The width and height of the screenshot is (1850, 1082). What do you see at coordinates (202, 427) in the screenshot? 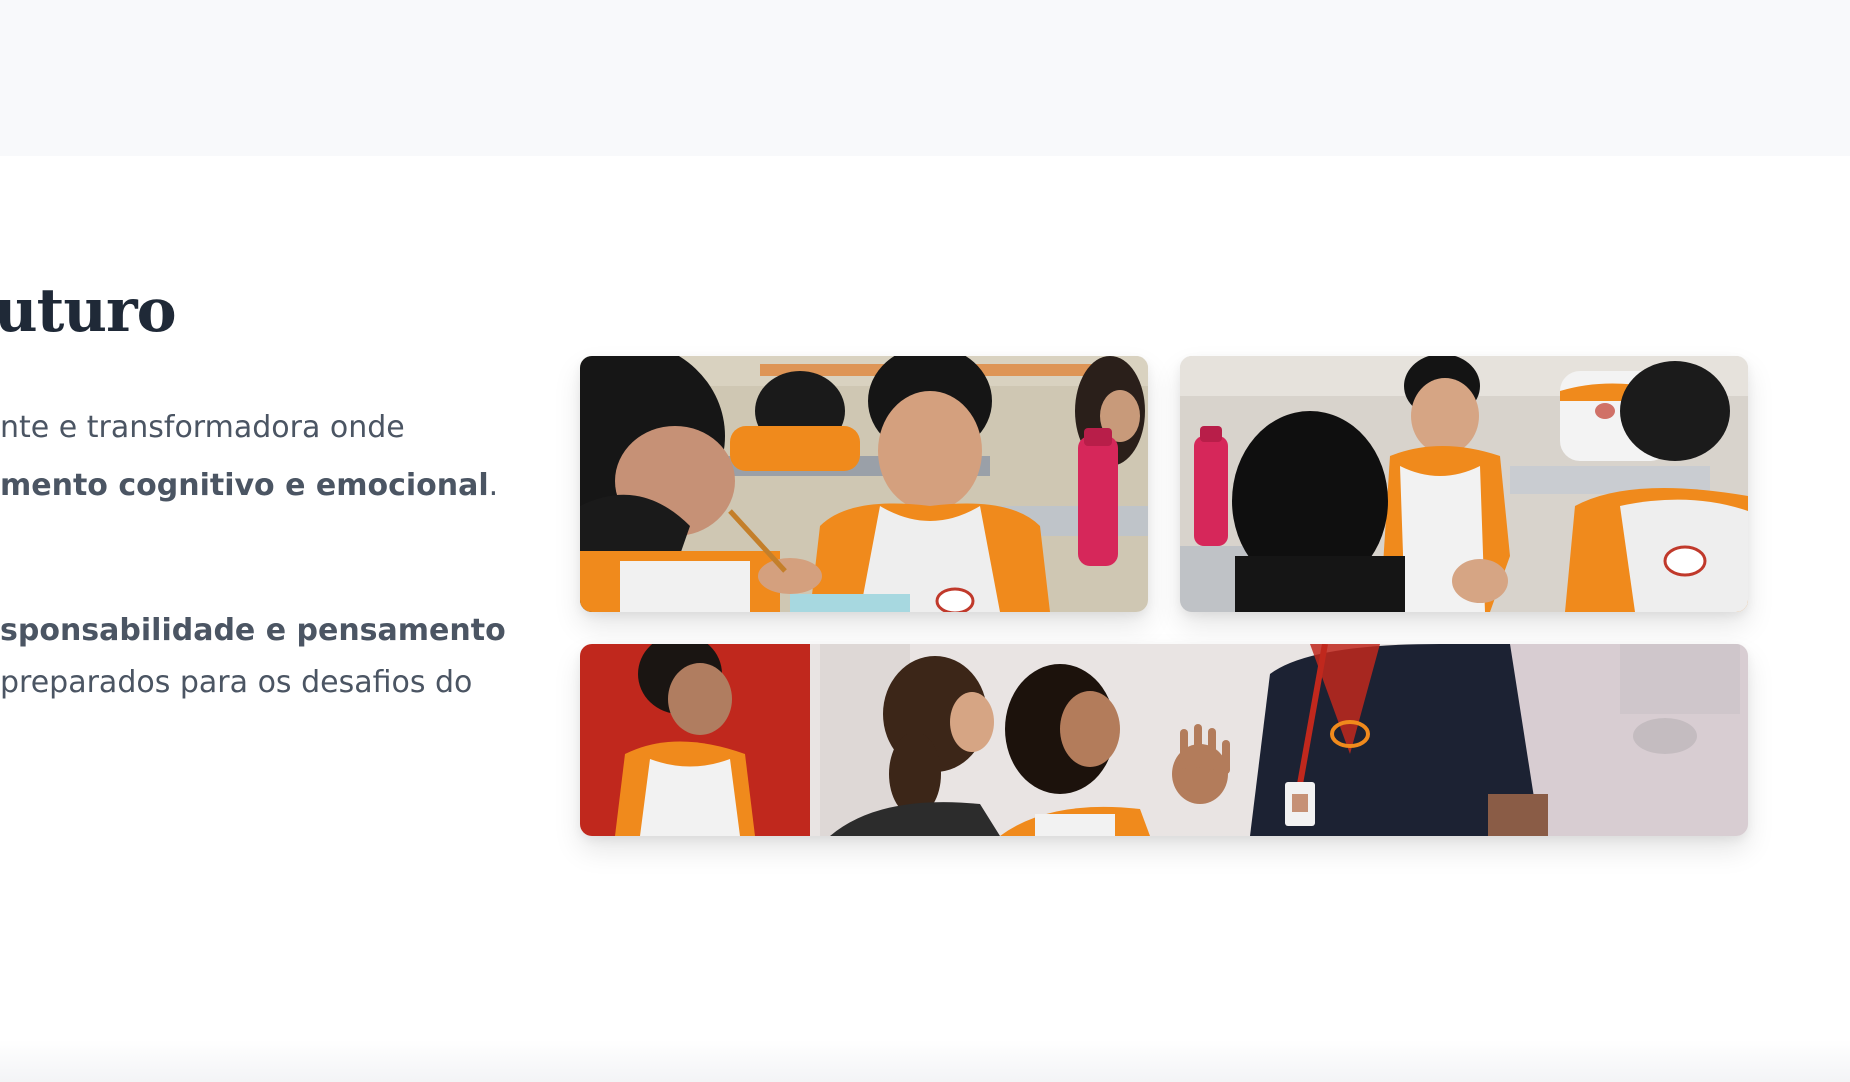
I see `intro-line-1: nte e transformadora onde` at bounding box center [202, 427].